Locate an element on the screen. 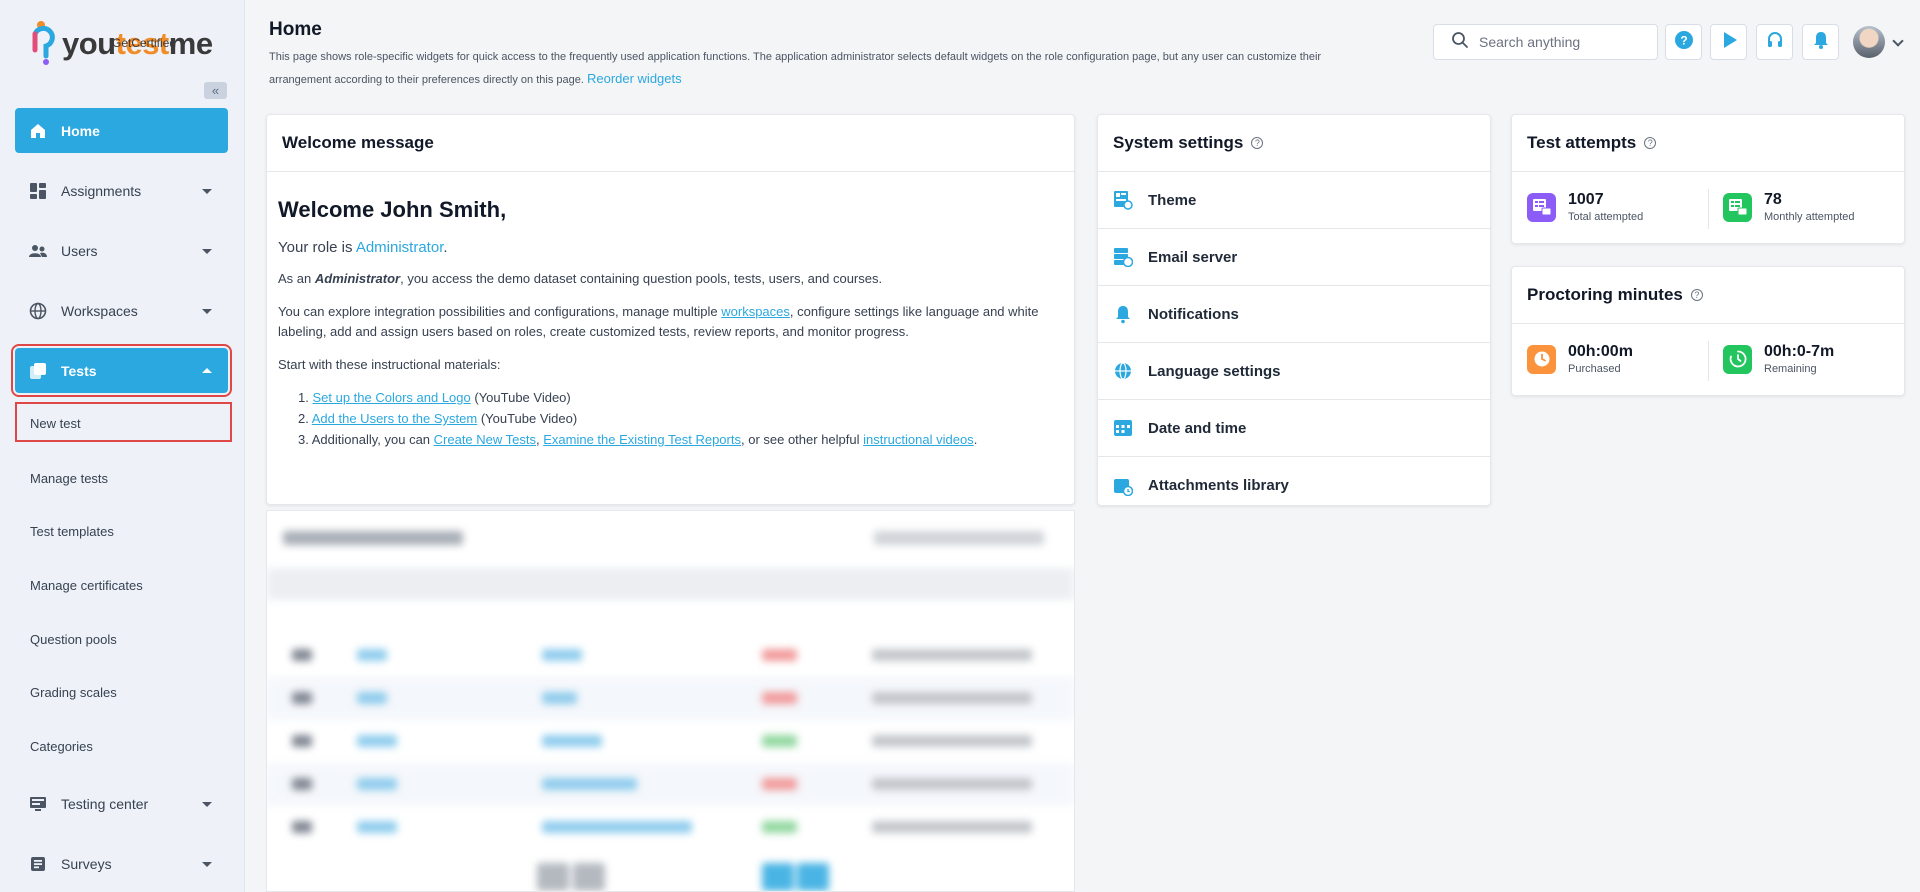  brand-tagline: GetCertified is located at coordinates (144, 43).